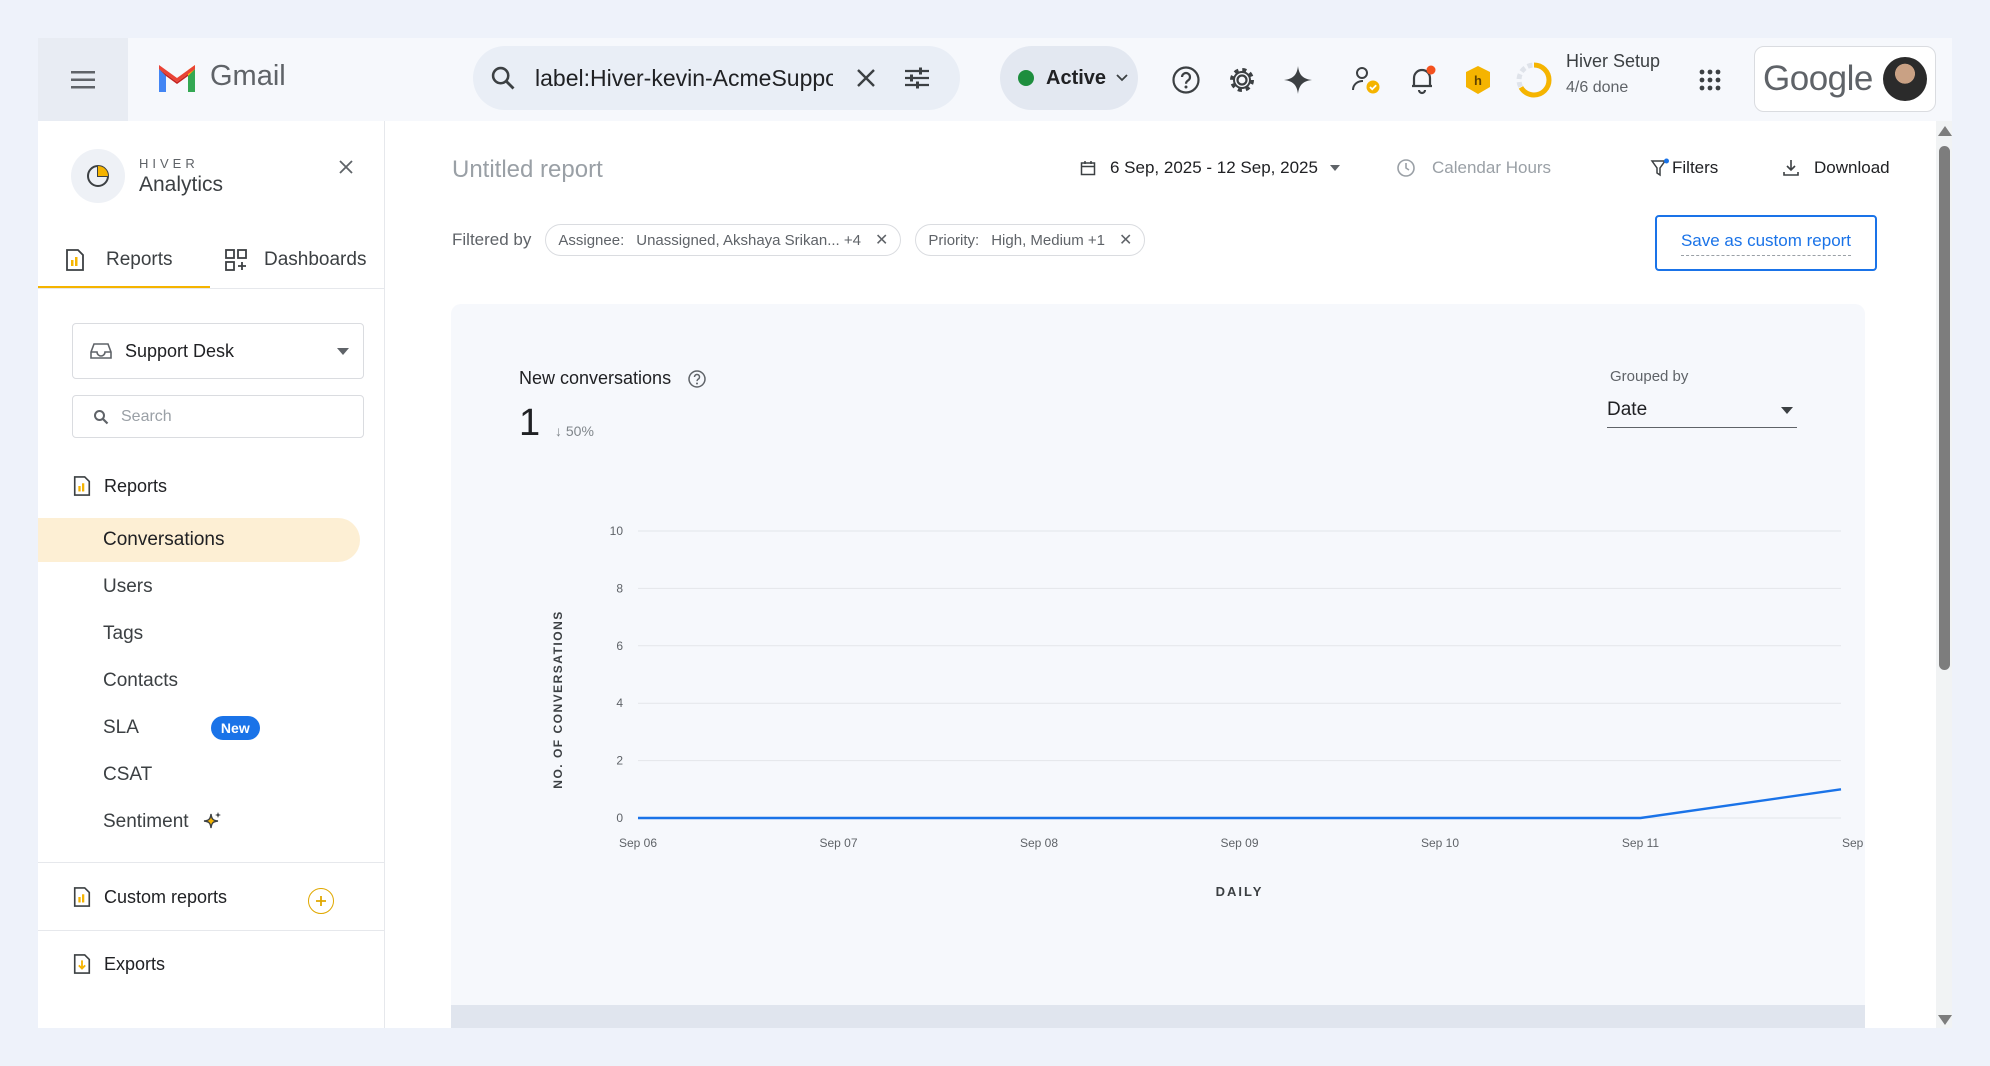 This screenshot has height=1066, width=1990. I want to click on sidebar-item-label: Sentiment, so click(146, 821).